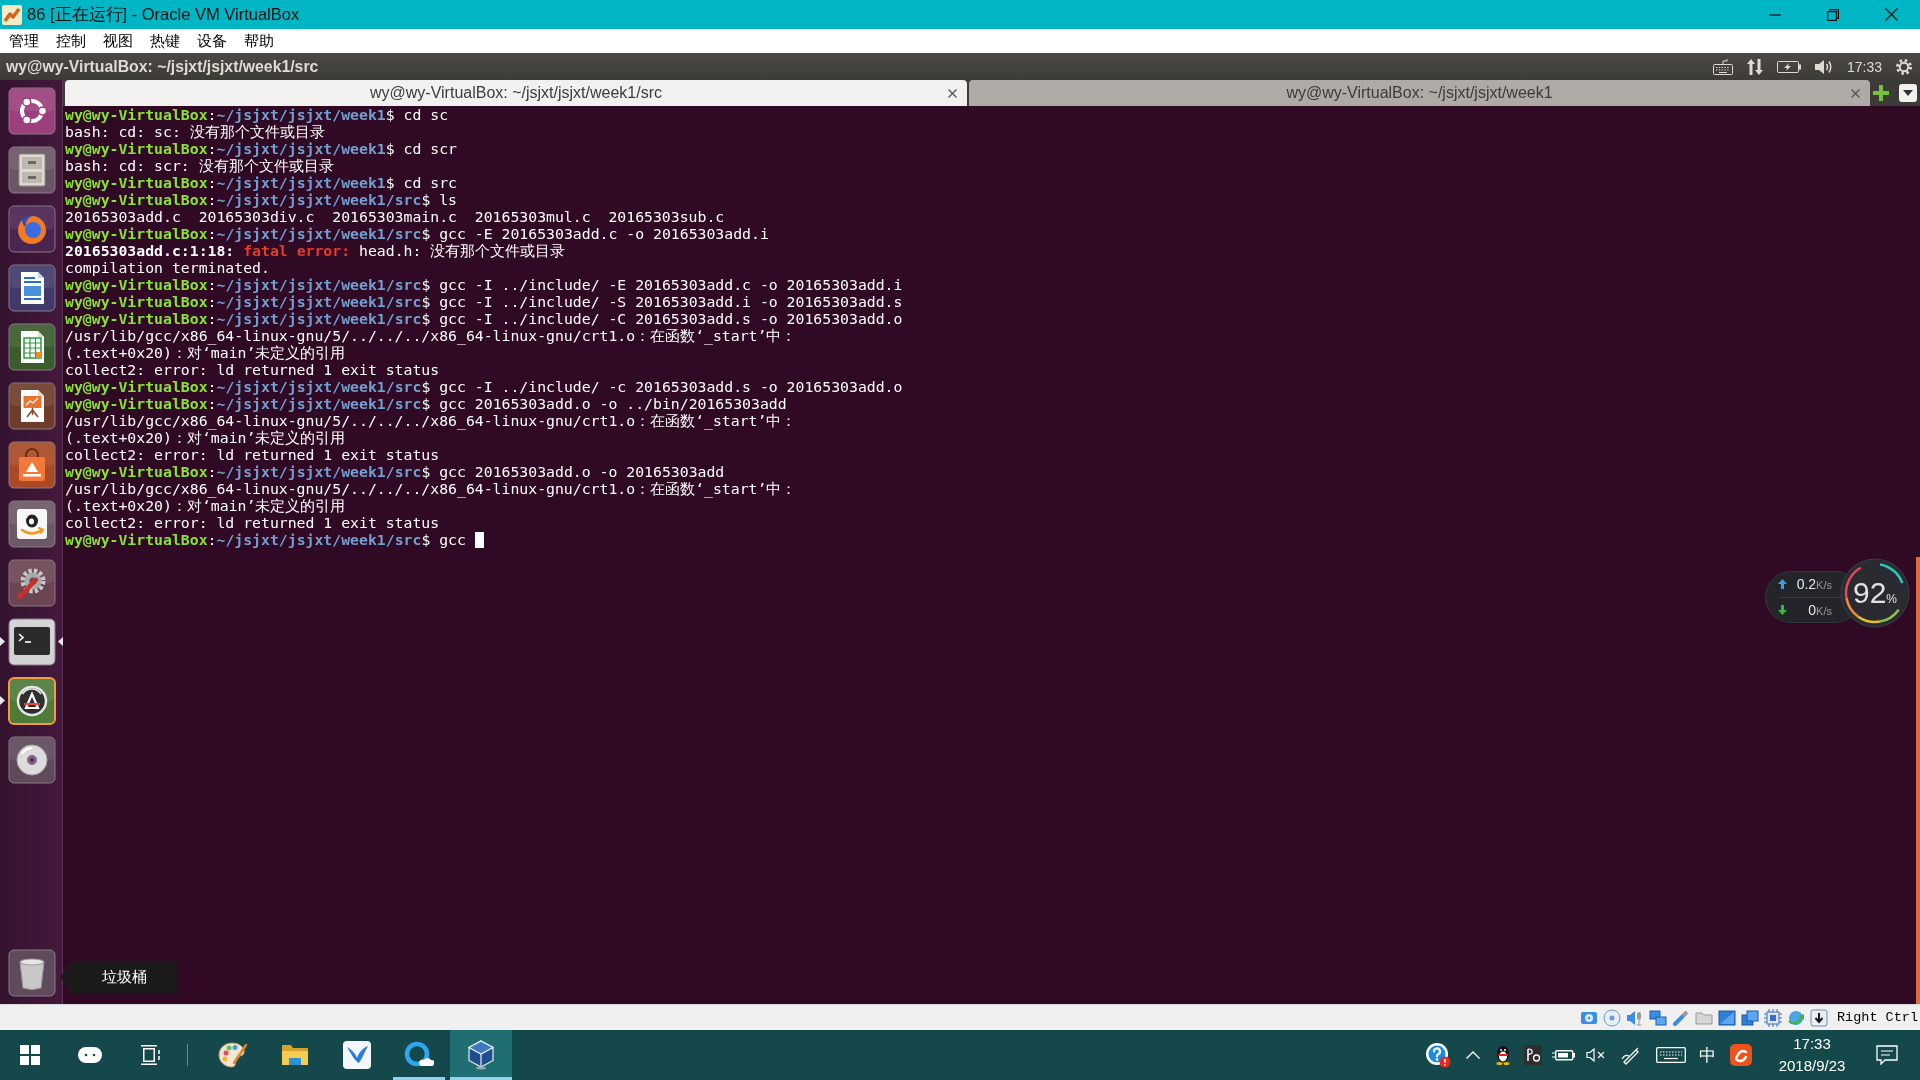 The width and height of the screenshot is (1920, 1080). What do you see at coordinates (195, 131) in the screenshot?
I see `output-line: bash: cd: sc: 没有那个文件或目录` at bounding box center [195, 131].